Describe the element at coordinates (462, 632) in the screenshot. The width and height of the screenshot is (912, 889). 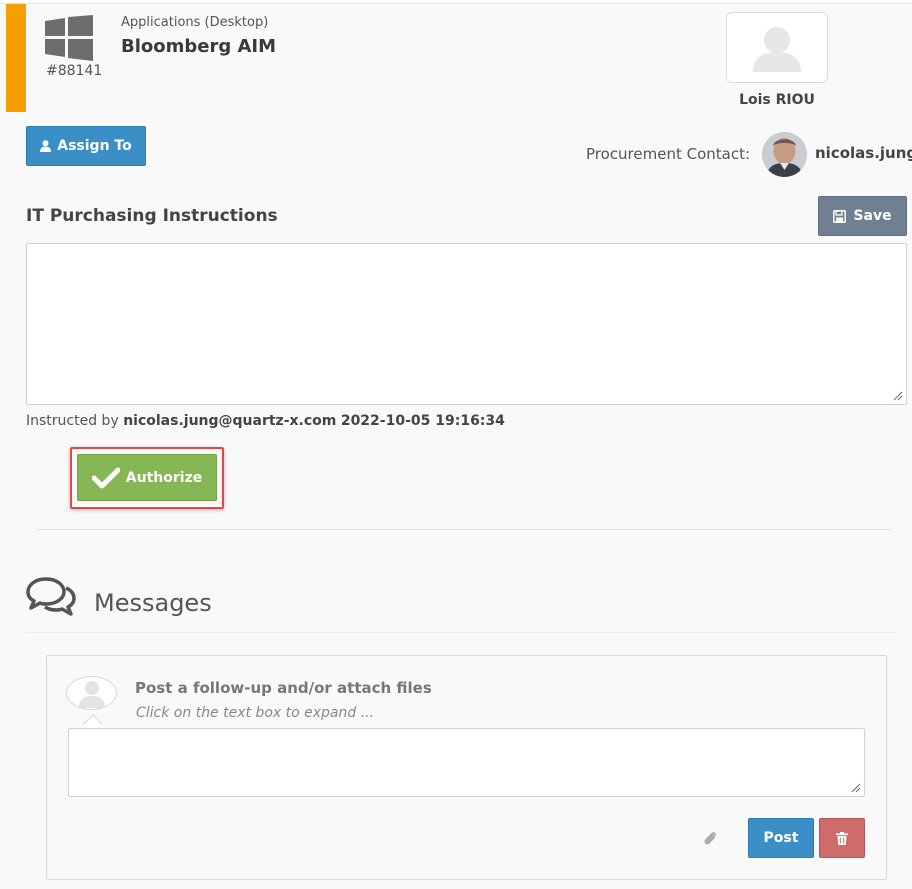
I see `messages-divider` at that location.